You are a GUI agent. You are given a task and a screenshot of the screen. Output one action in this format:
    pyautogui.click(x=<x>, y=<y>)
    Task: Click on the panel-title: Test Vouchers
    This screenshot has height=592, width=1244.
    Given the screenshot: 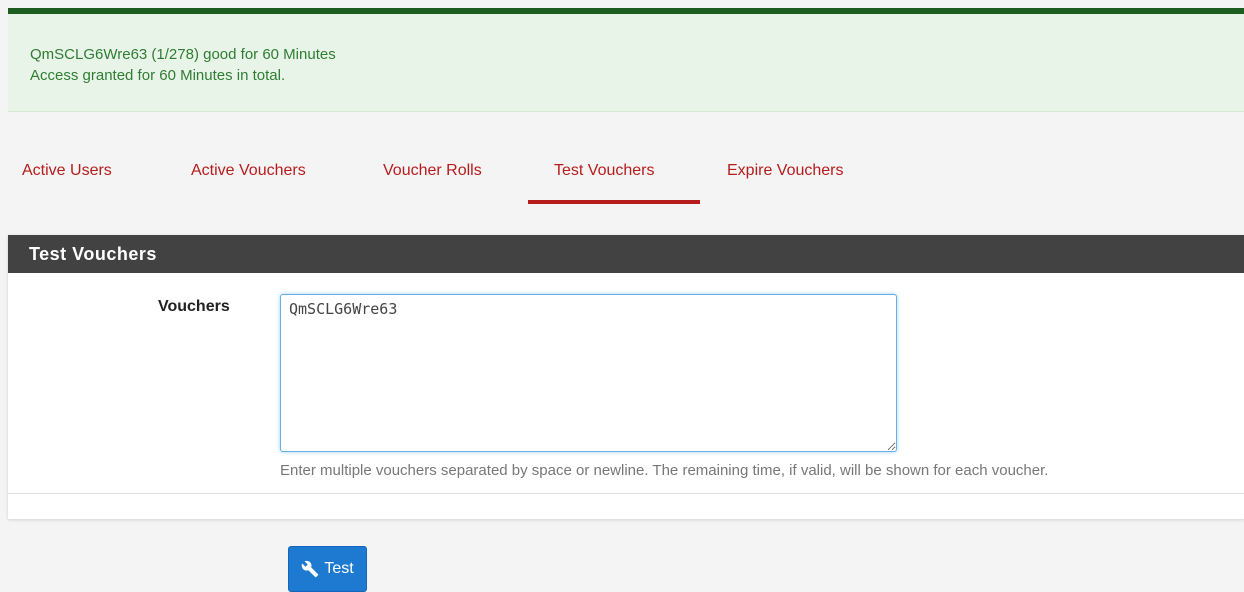 What is the action you would take?
    pyautogui.click(x=626, y=254)
    